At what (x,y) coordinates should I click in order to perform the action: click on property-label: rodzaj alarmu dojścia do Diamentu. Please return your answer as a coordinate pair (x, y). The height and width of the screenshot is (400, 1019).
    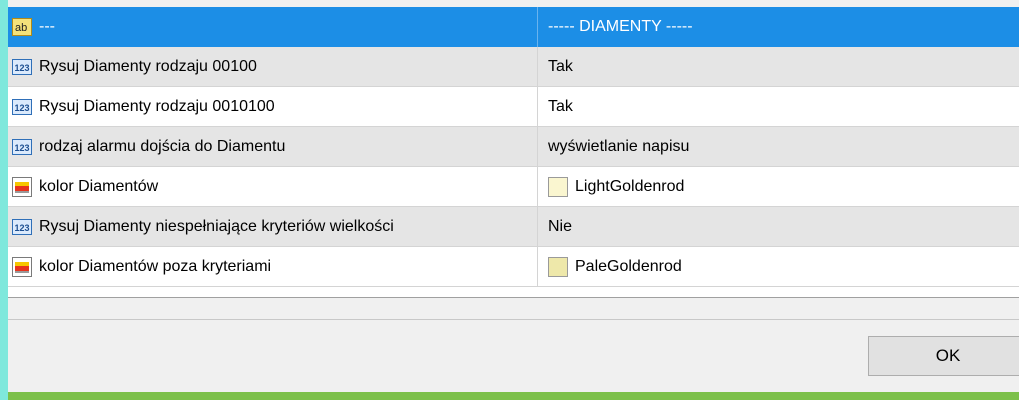
    Looking at the image, I should click on (162, 146).